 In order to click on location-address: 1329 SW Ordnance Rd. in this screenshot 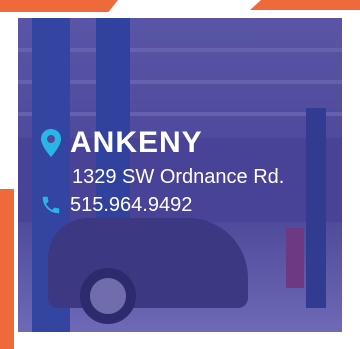, I will do `click(178, 177)`.